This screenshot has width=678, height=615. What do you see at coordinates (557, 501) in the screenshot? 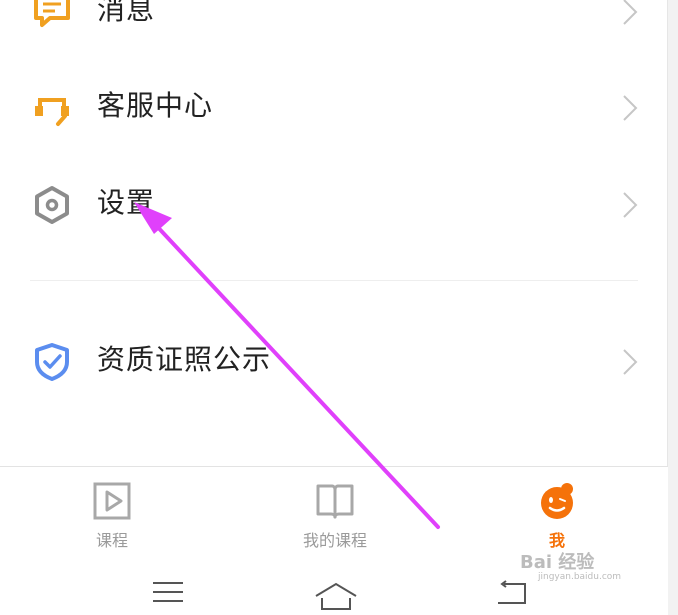
I see `mascot-icon` at bounding box center [557, 501].